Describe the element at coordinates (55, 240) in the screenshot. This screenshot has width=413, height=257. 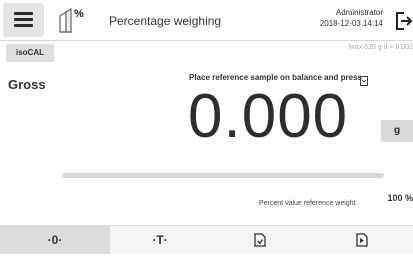
I see `zero-button: ·0·` at that location.